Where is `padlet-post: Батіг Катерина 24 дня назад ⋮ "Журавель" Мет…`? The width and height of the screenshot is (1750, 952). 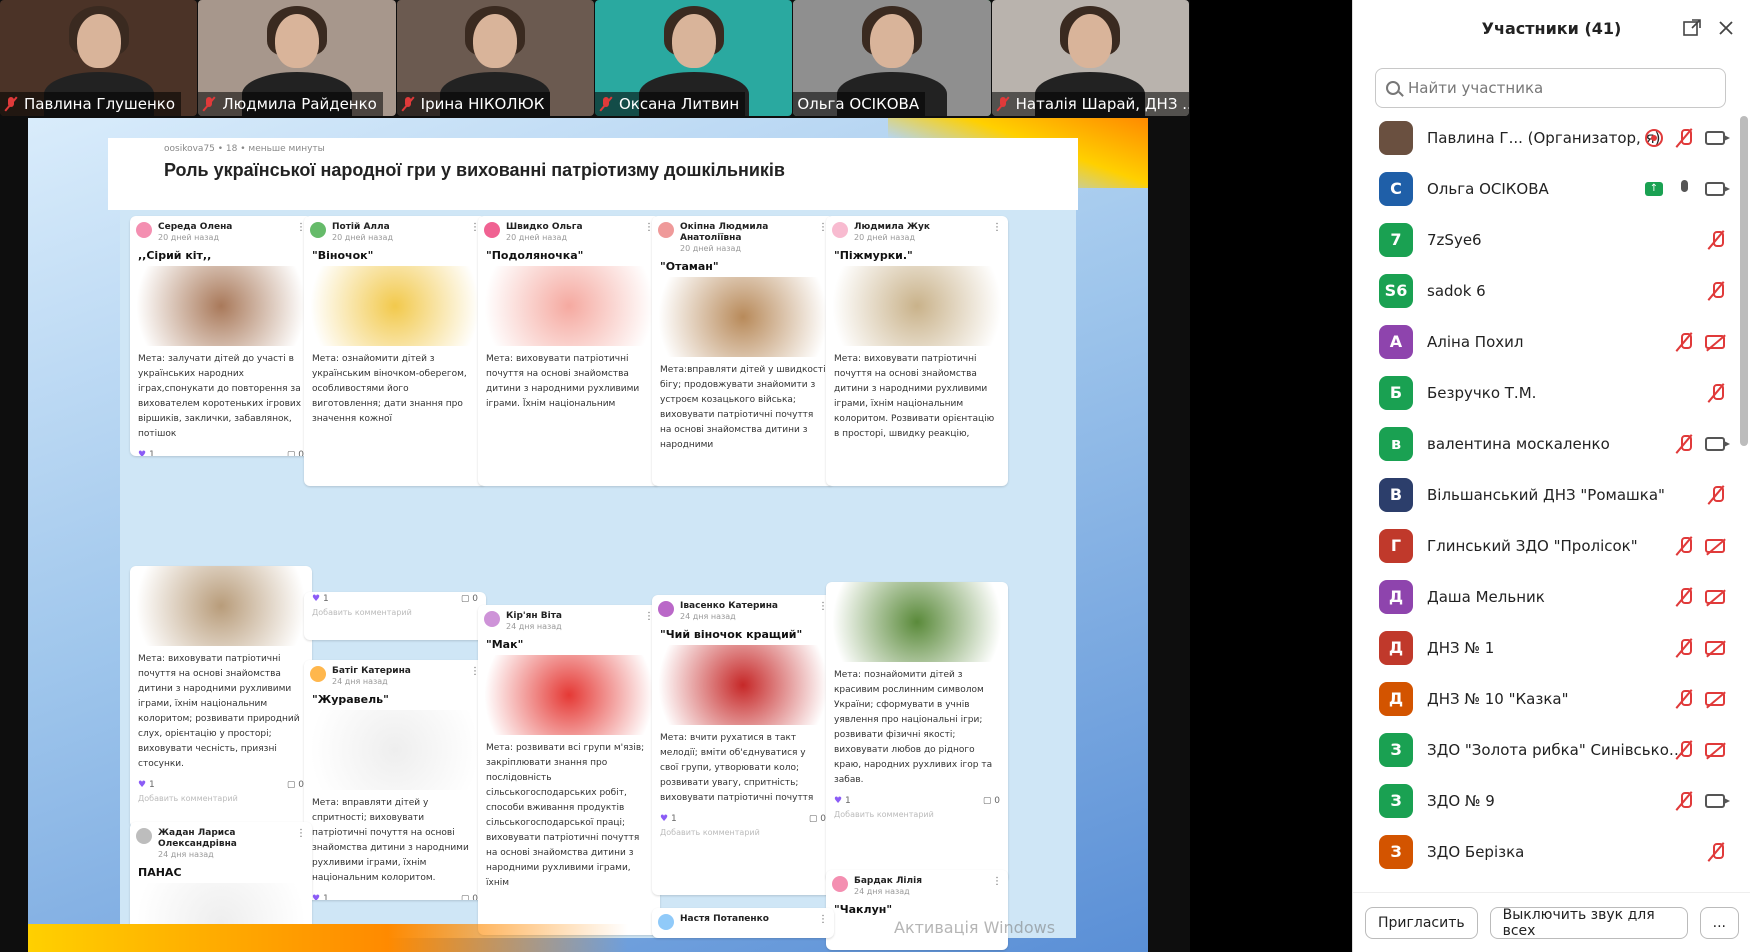
padlet-post: Батіг Катерина 24 дня назад ⋮ "Журавель" Мет… is located at coordinates (395, 780).